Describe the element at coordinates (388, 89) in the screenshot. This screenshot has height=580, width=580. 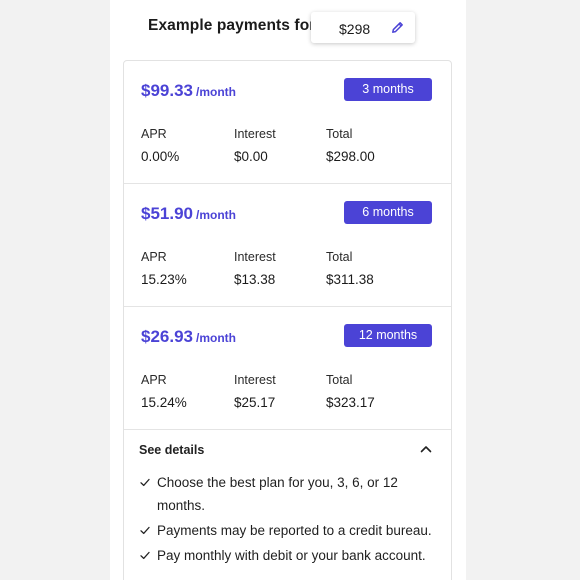
I see `plan-term-badge: 3 months` at that location.